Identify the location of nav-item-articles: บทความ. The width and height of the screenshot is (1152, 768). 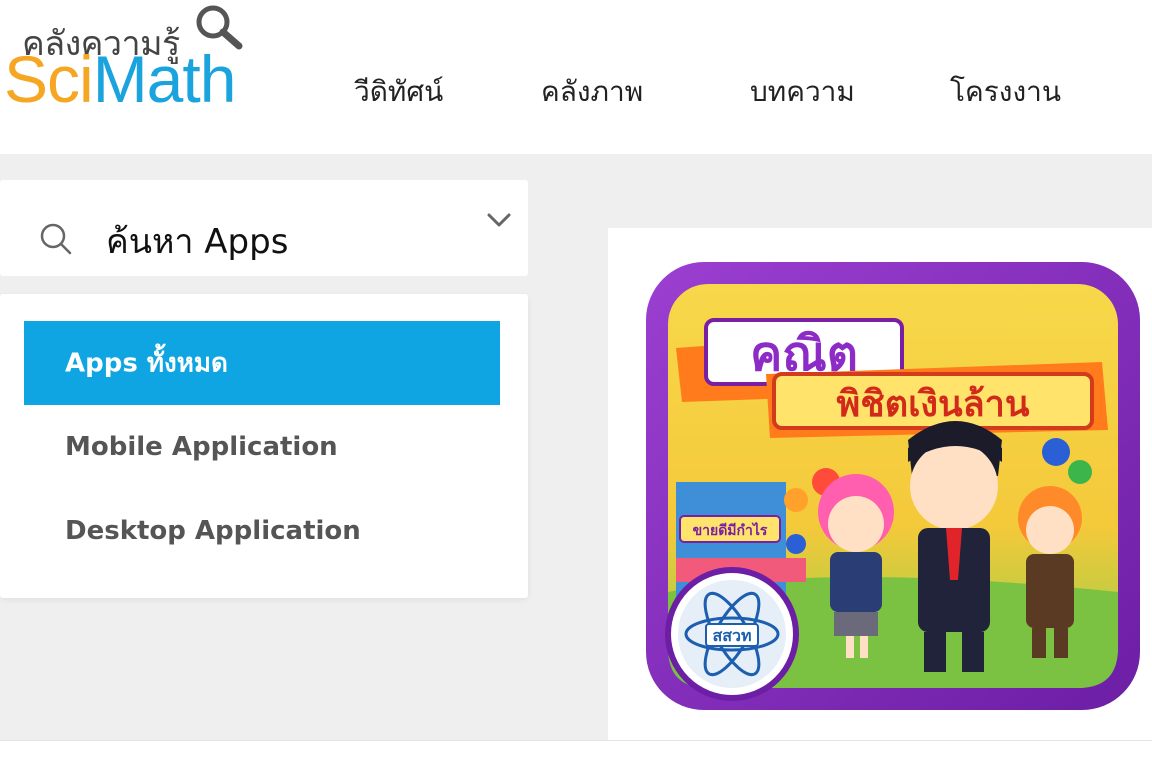
(802, 92).